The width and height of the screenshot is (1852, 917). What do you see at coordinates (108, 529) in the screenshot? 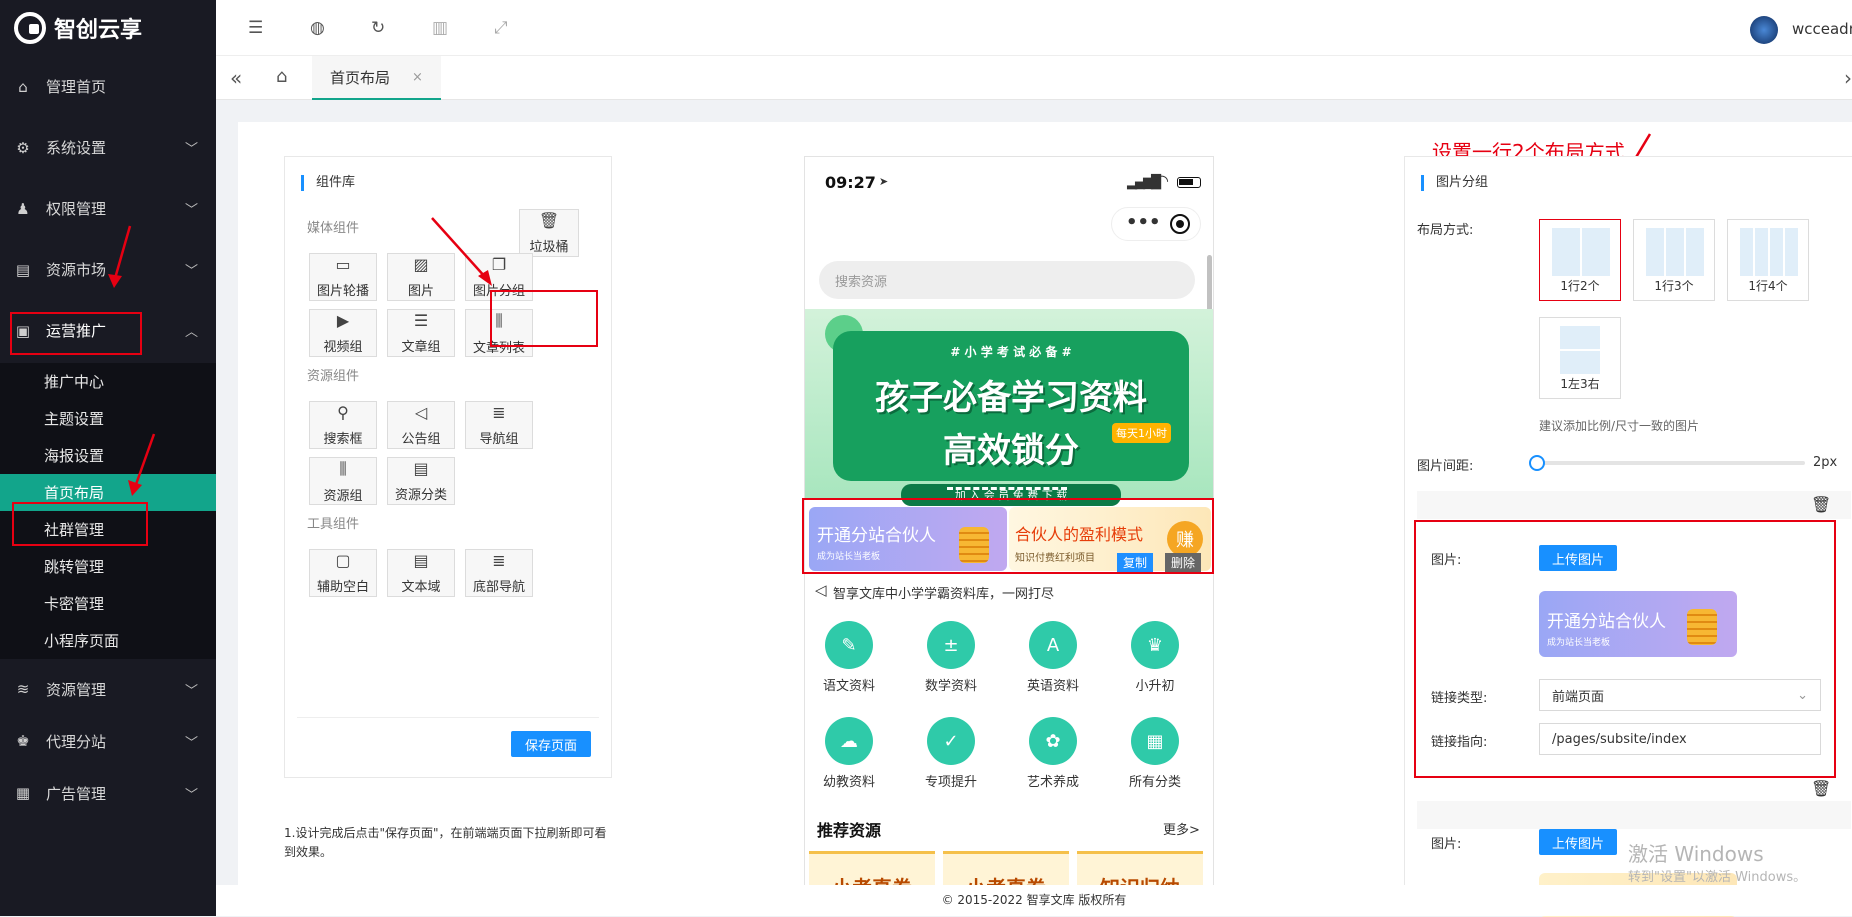
I see `submenu-item-4: 社群管理` at bounding box center [108, 529].